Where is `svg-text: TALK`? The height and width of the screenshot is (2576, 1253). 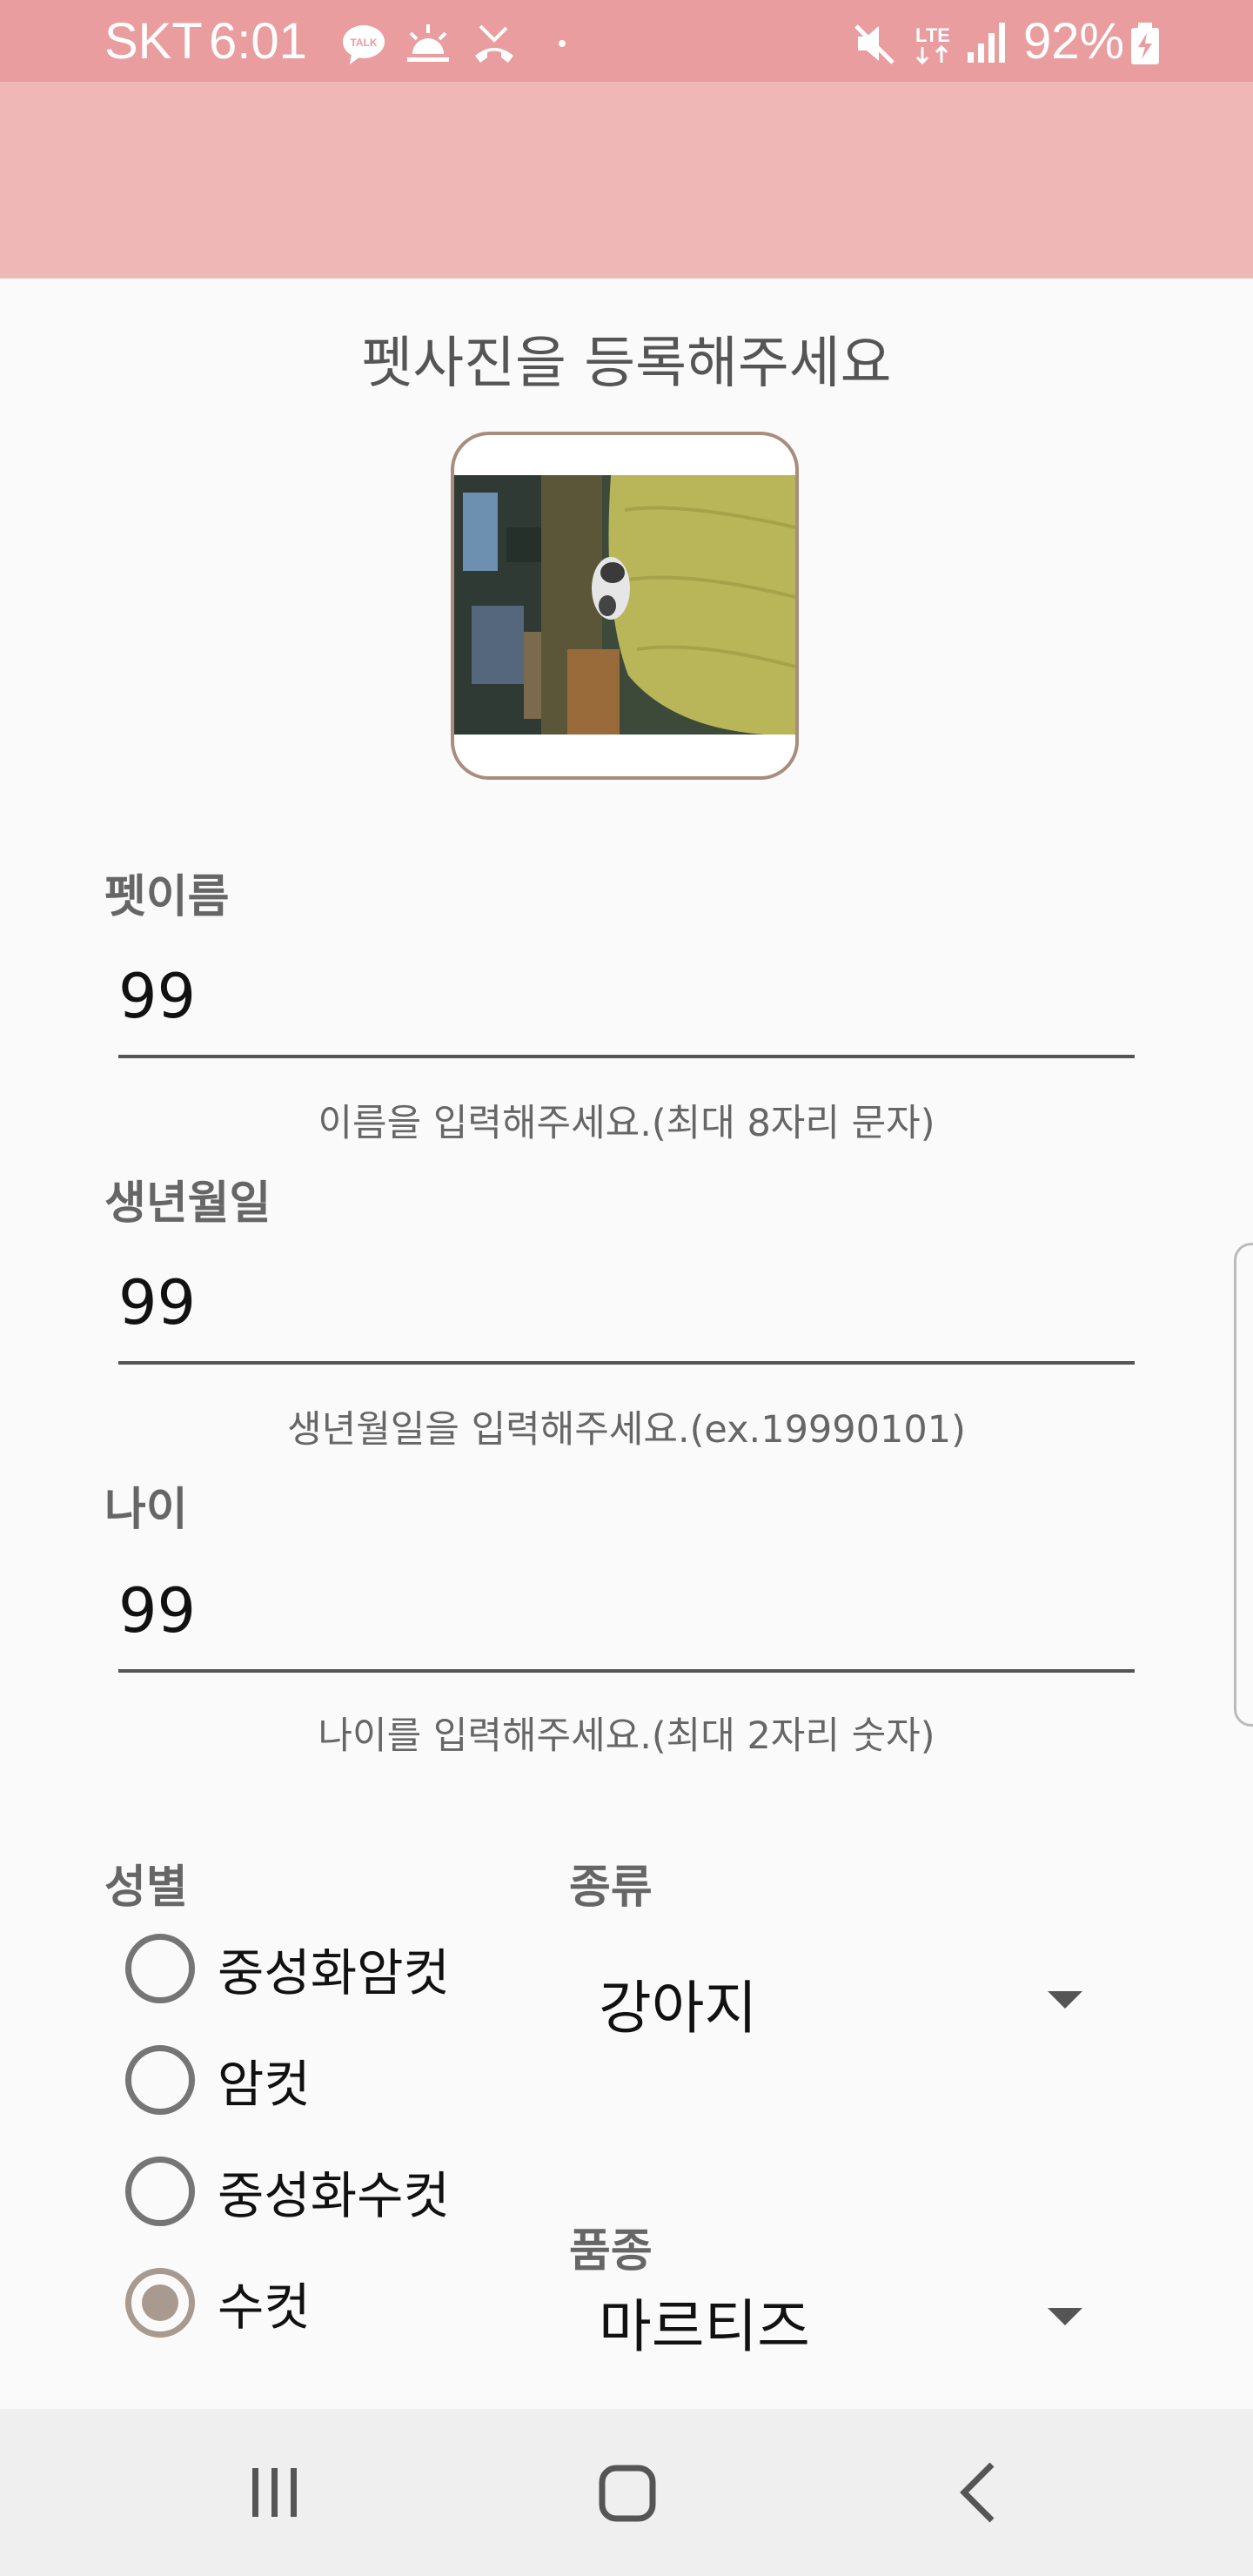
svg-text: TALK is located at coordinates (363, 43).